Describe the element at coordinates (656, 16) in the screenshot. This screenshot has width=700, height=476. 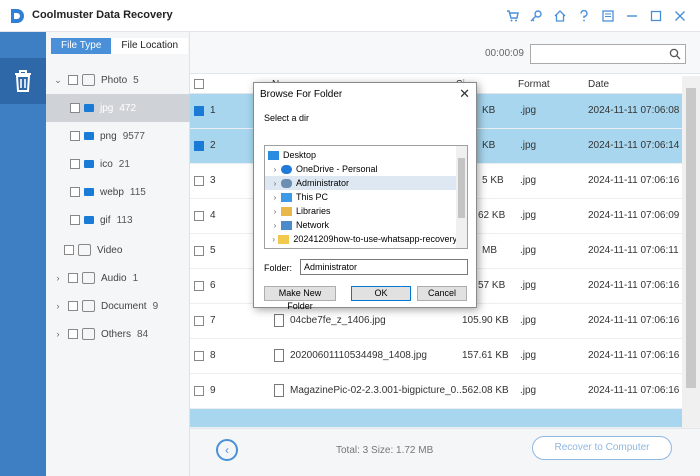
I see `maximize-icon` at that location.